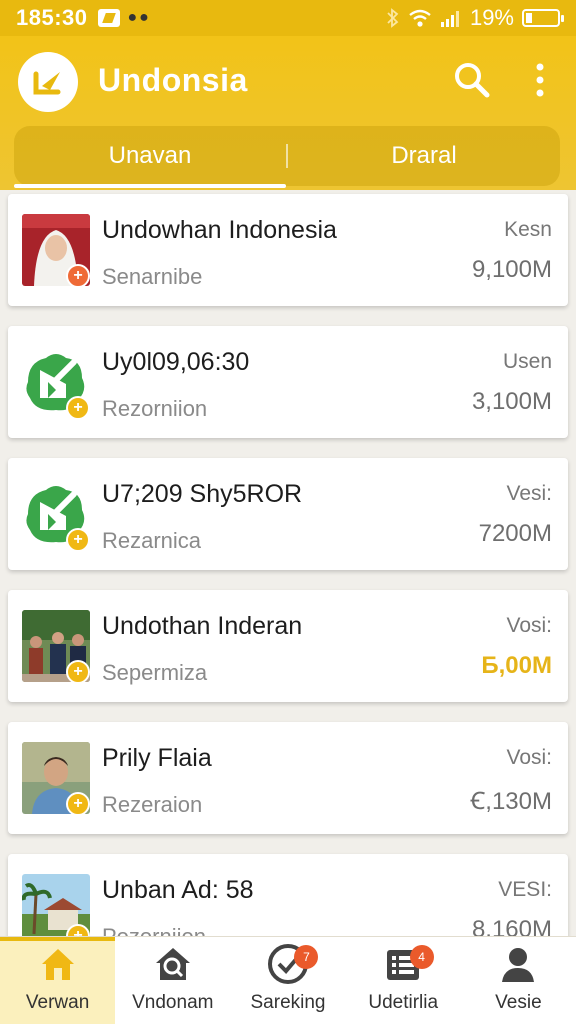 This screenshot has width=576, height=1024. Describe the element at coordinates (491, 17) in the screenshot. I see `battery-percent: 19%` at that location.